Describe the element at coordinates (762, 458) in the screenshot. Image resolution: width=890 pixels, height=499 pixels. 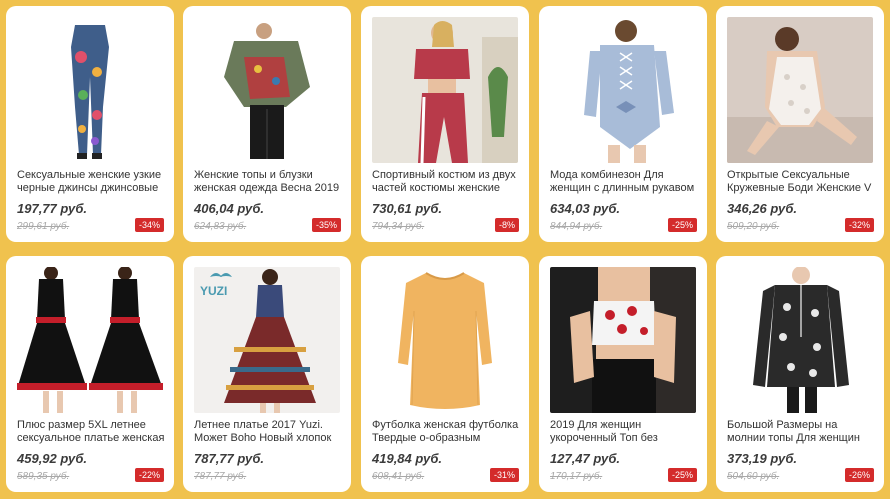
I see `product-price: 373,19 руб.` at that location.